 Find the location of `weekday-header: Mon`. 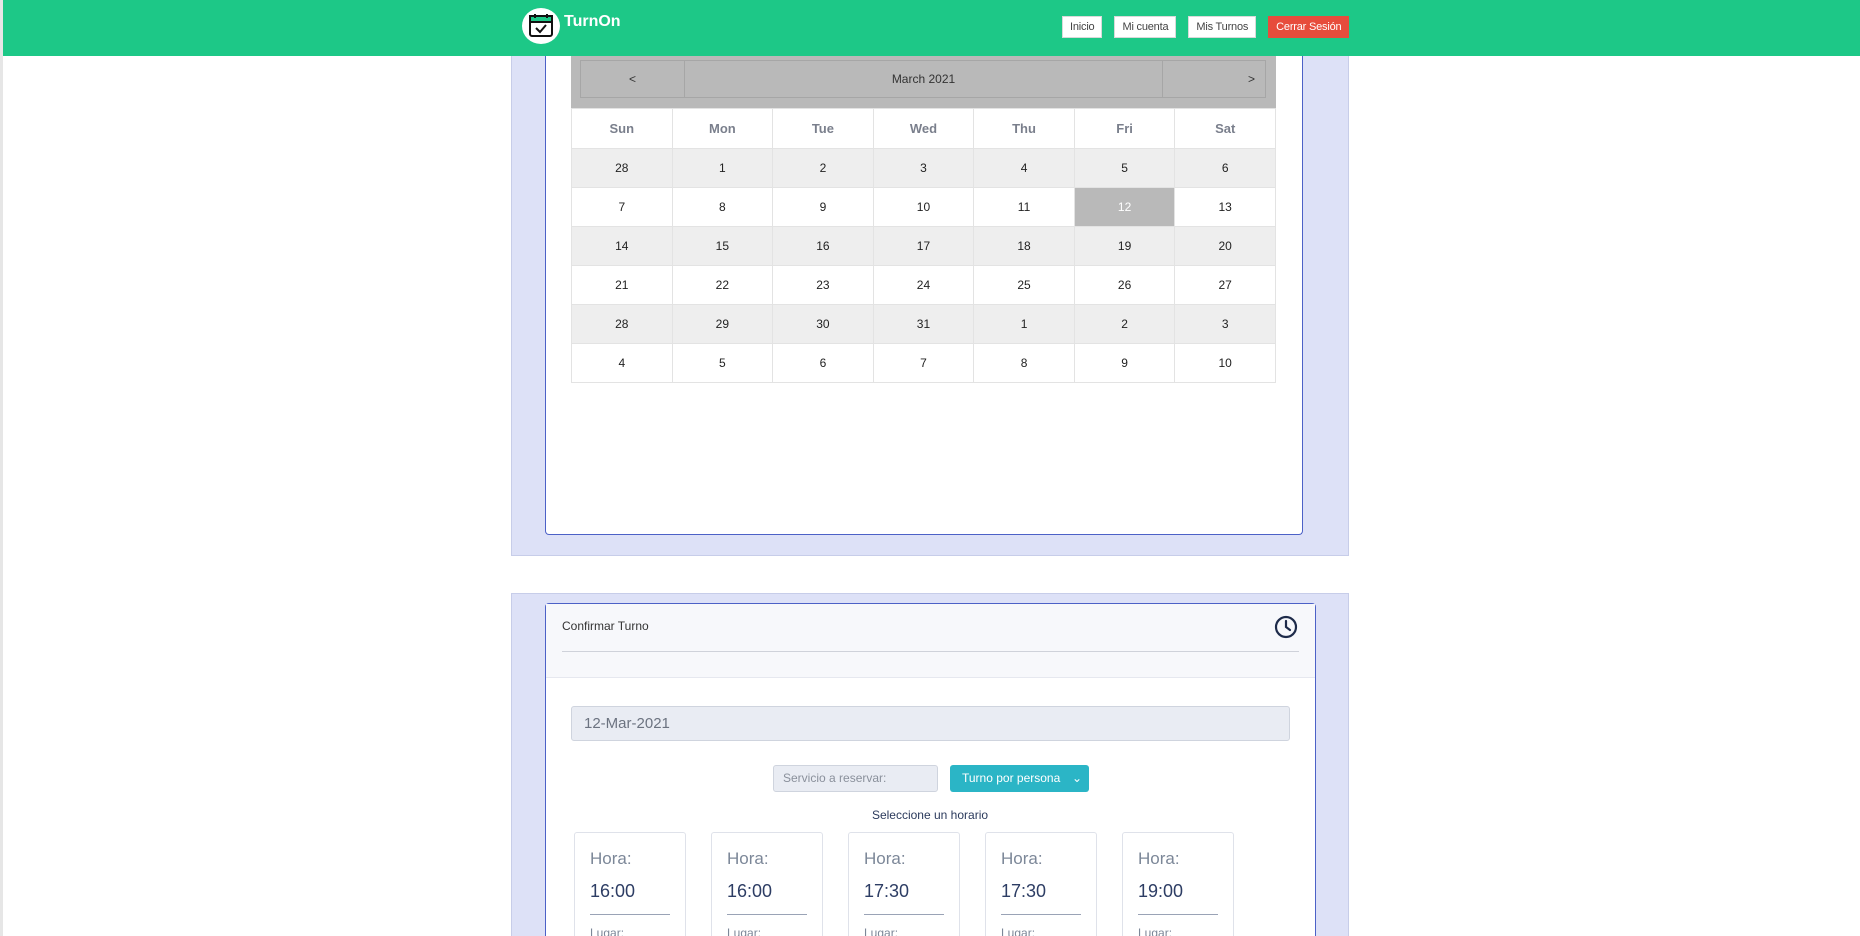

weekday-header: Mon is located at coordinates (722, 128).